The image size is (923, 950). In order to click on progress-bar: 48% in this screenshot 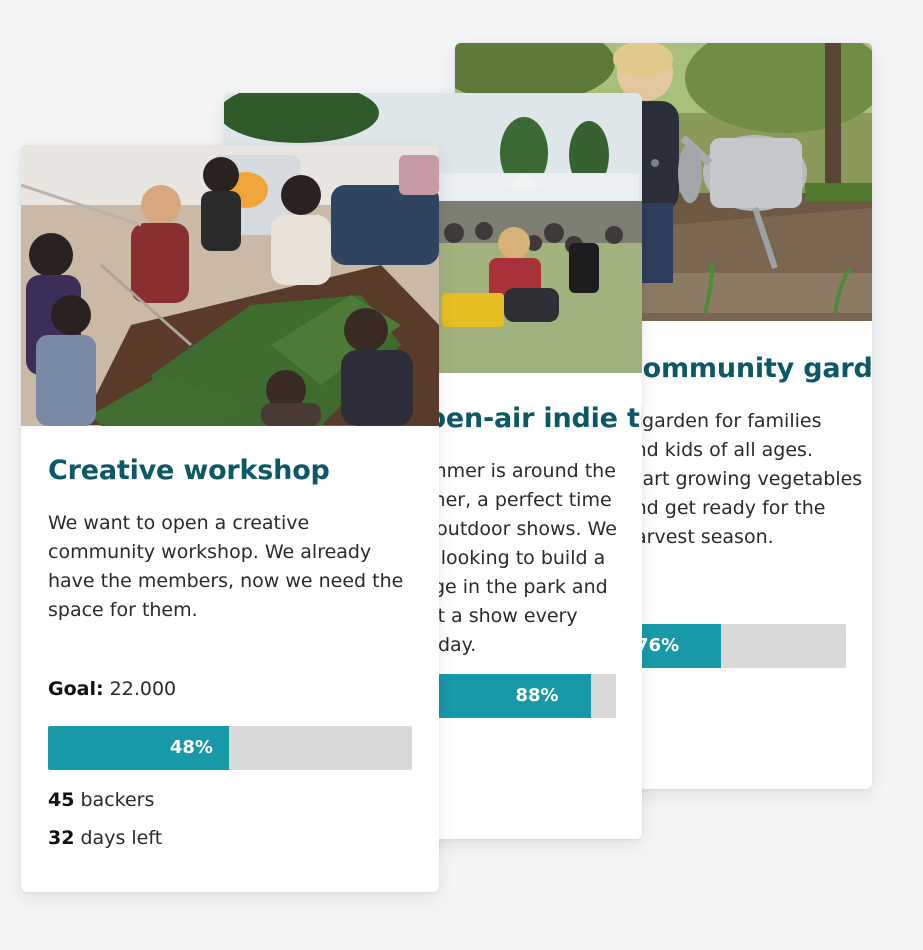, I will do `click(230, 748)`.